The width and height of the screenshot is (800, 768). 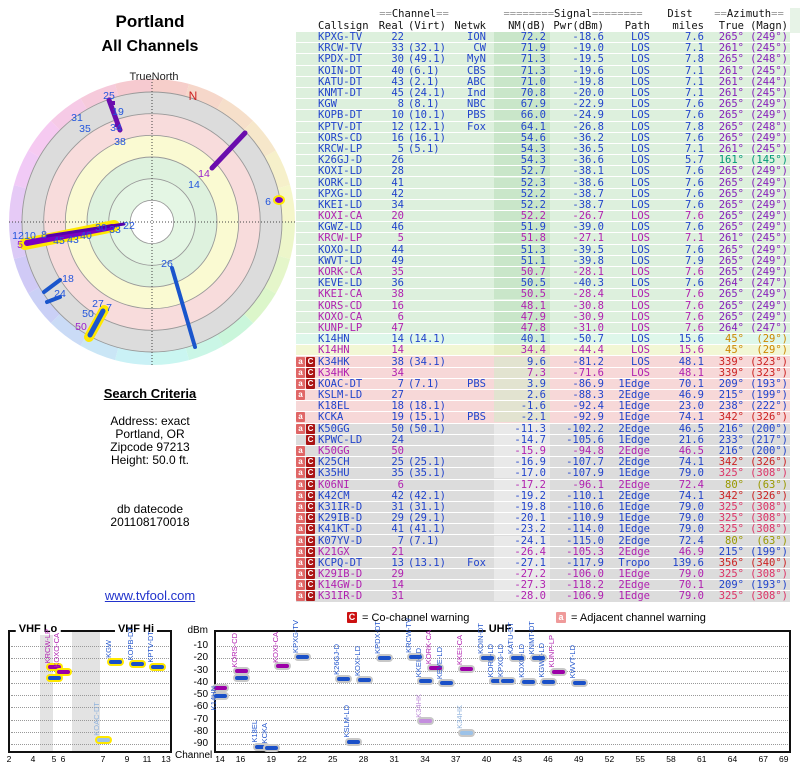 I want to click on channel-tick-label: 69, so click(x=784, y=759).